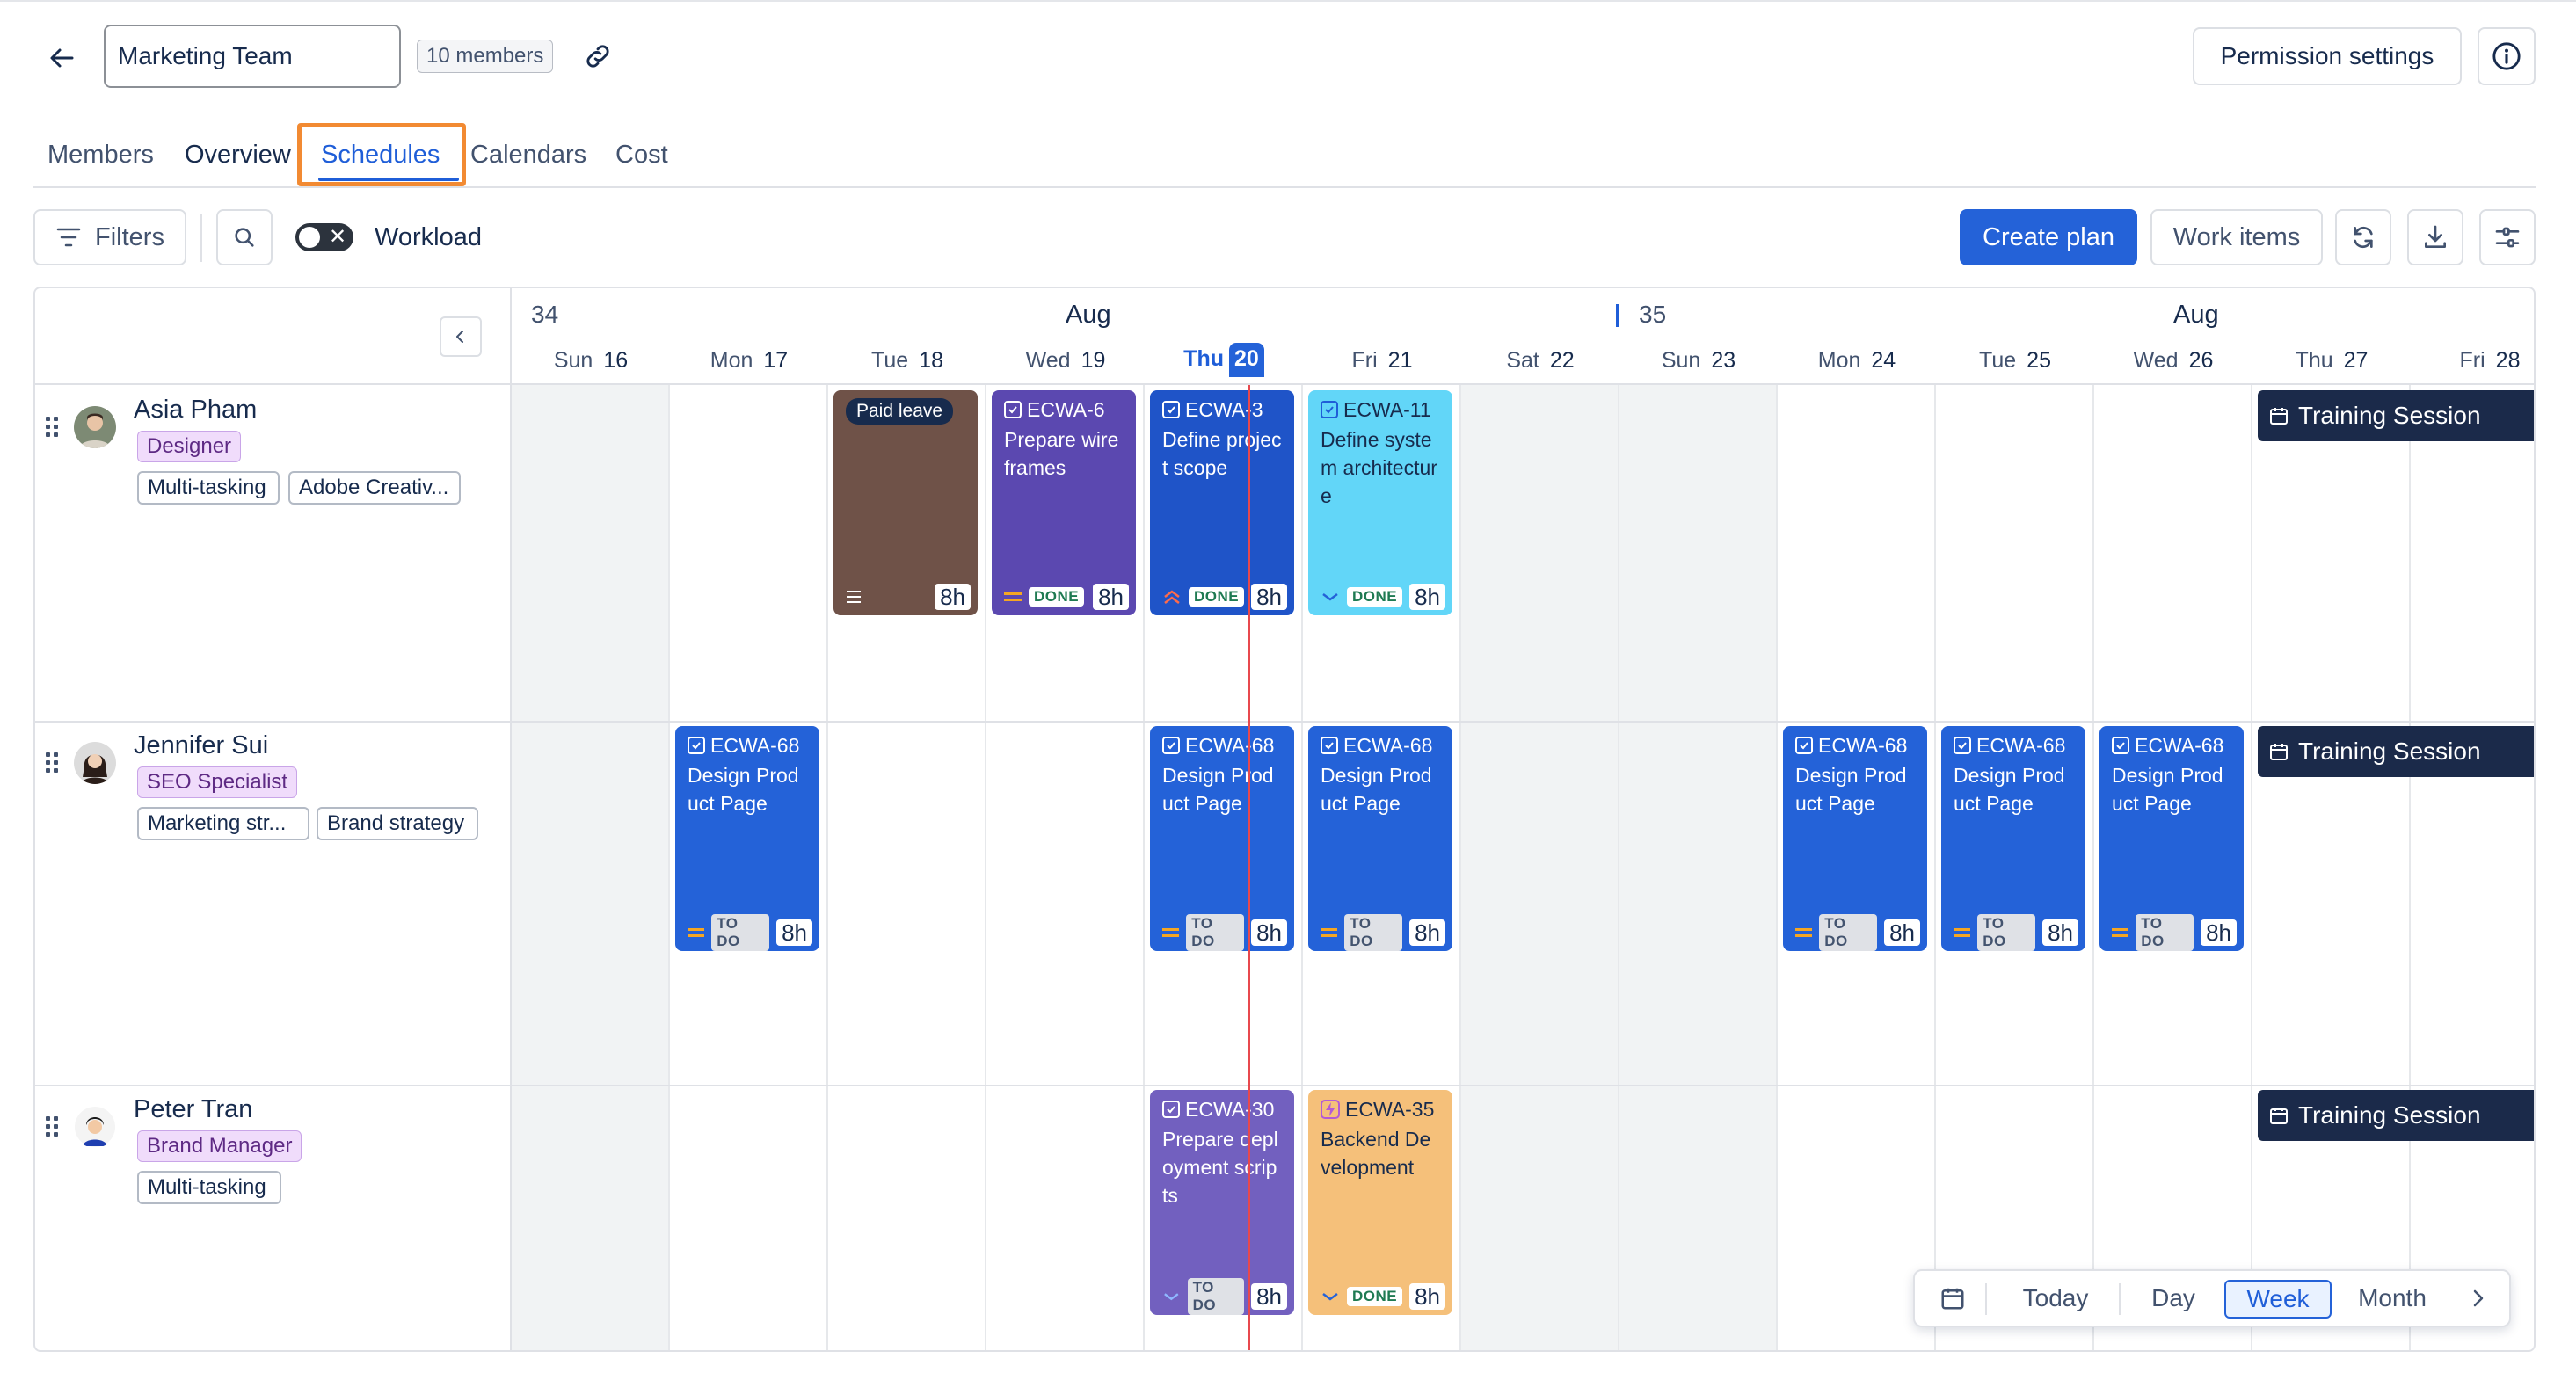  I want to click on date-navigation: Today Day Week Month, so click(2212, 1298).